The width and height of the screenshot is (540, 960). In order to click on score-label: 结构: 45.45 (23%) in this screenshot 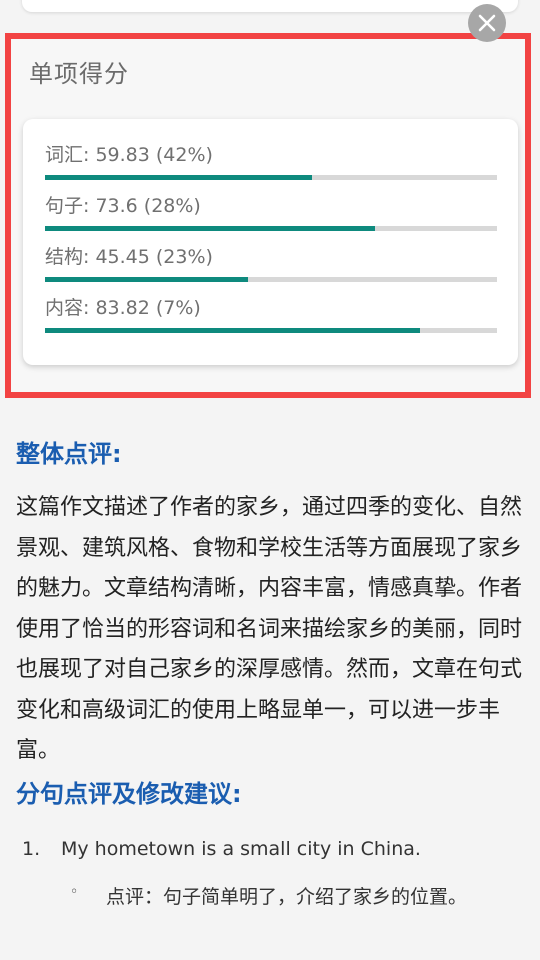, I will do `click(129, 257)`.